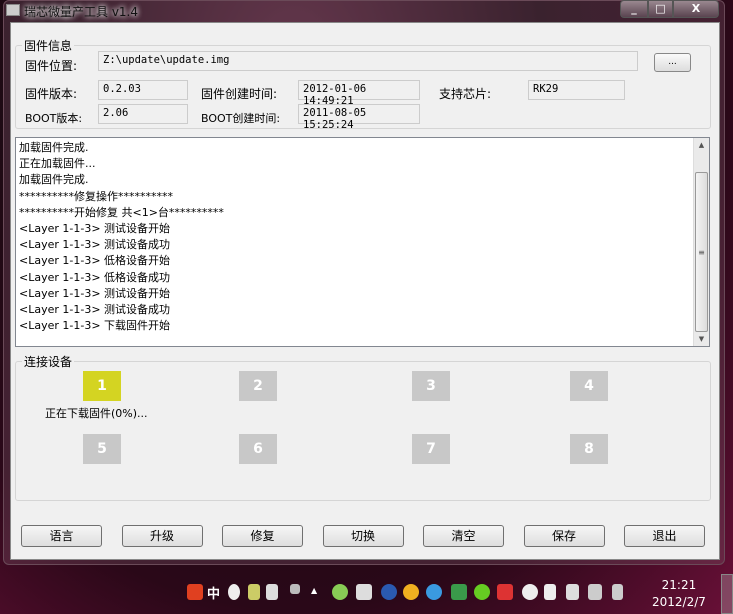 The image size is (733, 614). I want to click on taskbar: 中 ▲ 21:21 2012/2/7, so click(366, 593).